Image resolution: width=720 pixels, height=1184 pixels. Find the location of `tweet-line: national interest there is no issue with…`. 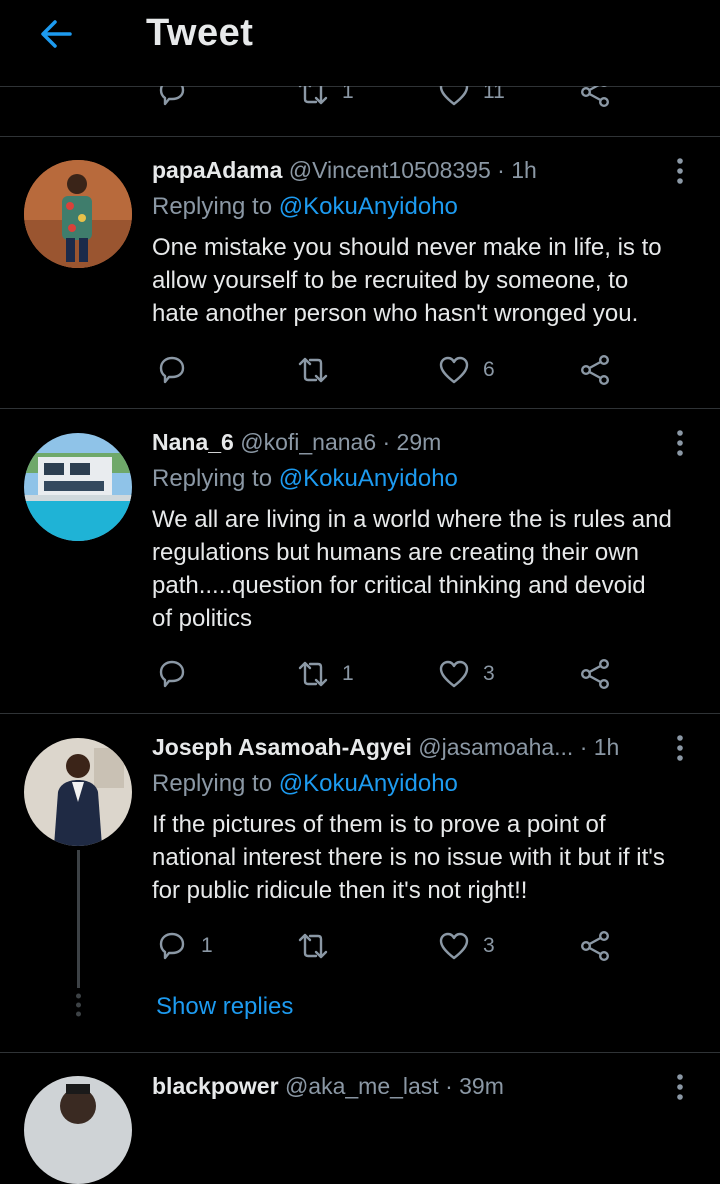

tweet-line: national interest there is no issue with… is located at coordinates (408, 857).